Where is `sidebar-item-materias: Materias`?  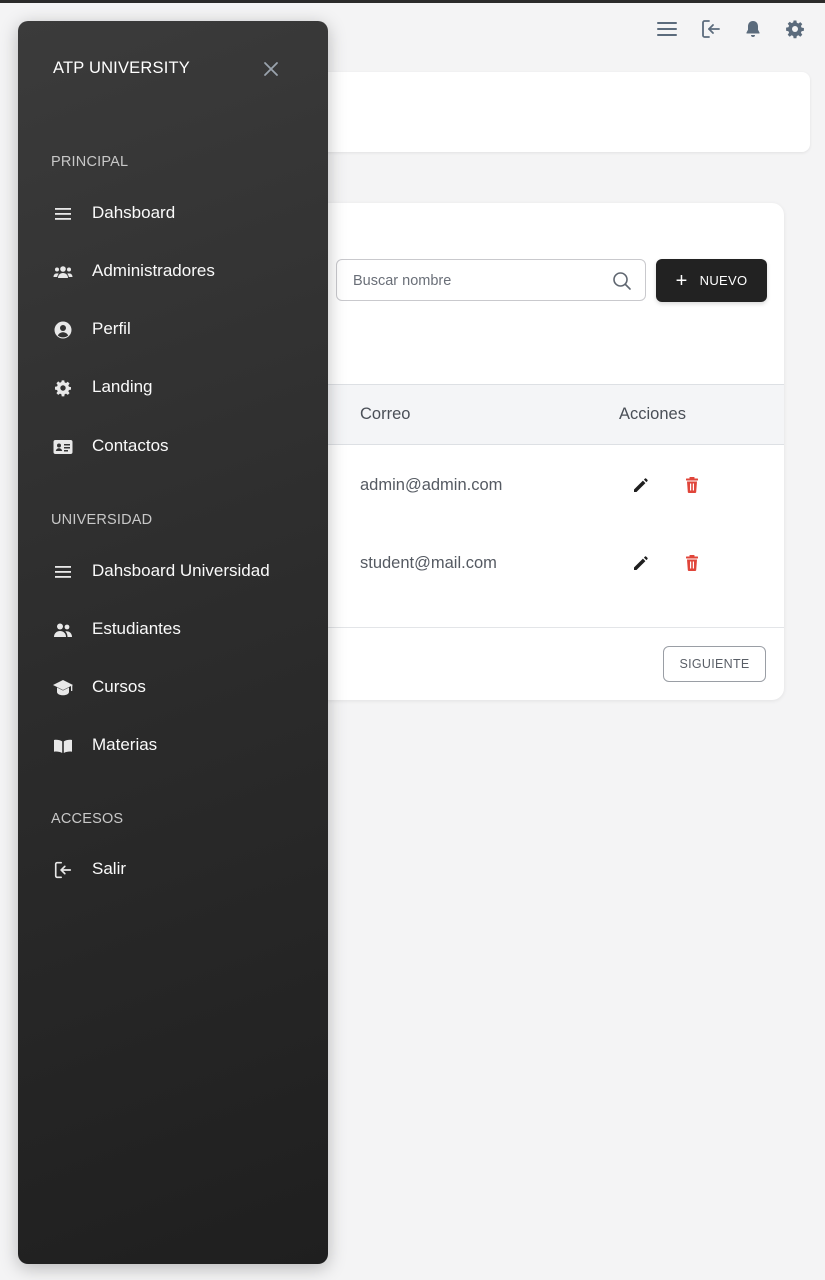
sidebar-item-materias: Materias is located at coordinates (177, 746).